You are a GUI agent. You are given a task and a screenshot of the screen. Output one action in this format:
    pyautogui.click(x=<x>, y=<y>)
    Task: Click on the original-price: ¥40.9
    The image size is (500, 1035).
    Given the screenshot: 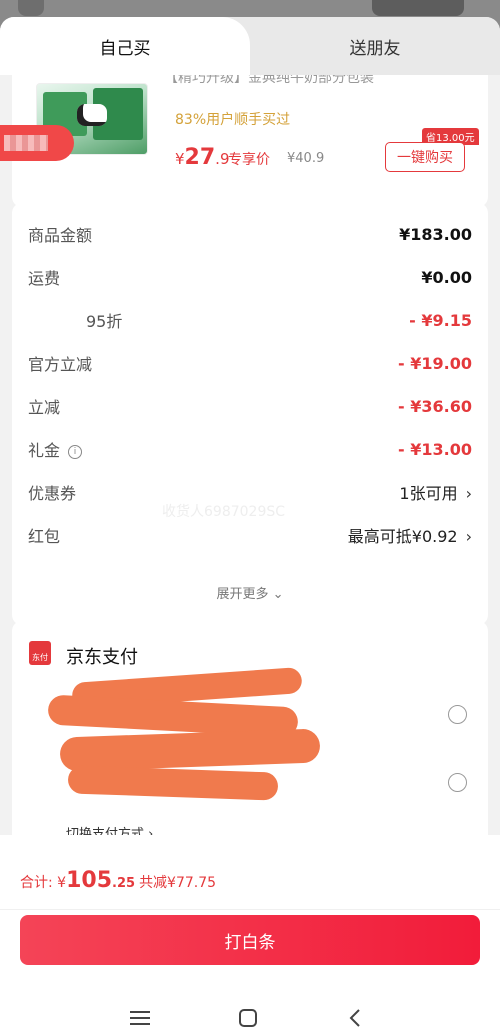 What is the action you would take?
    pyautogui.click(x=306, y=158)
    